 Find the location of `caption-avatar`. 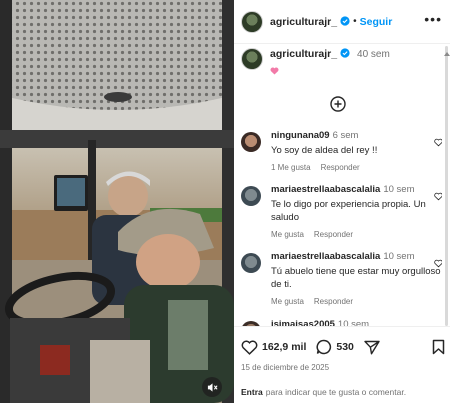

caption-avatar is located at coordinates (252, 59).